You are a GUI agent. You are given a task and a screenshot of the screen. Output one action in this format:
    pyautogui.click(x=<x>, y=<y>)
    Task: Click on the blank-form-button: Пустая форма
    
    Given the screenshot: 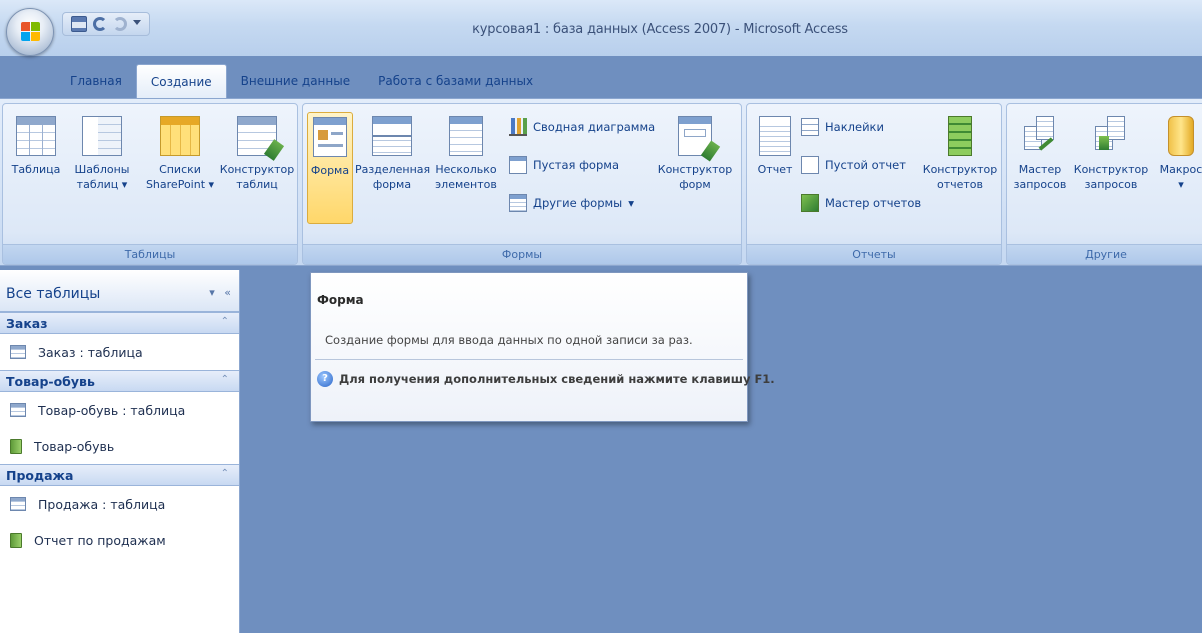 What is the action you would take?
    pyautogui.click(x=564, y=165)
    